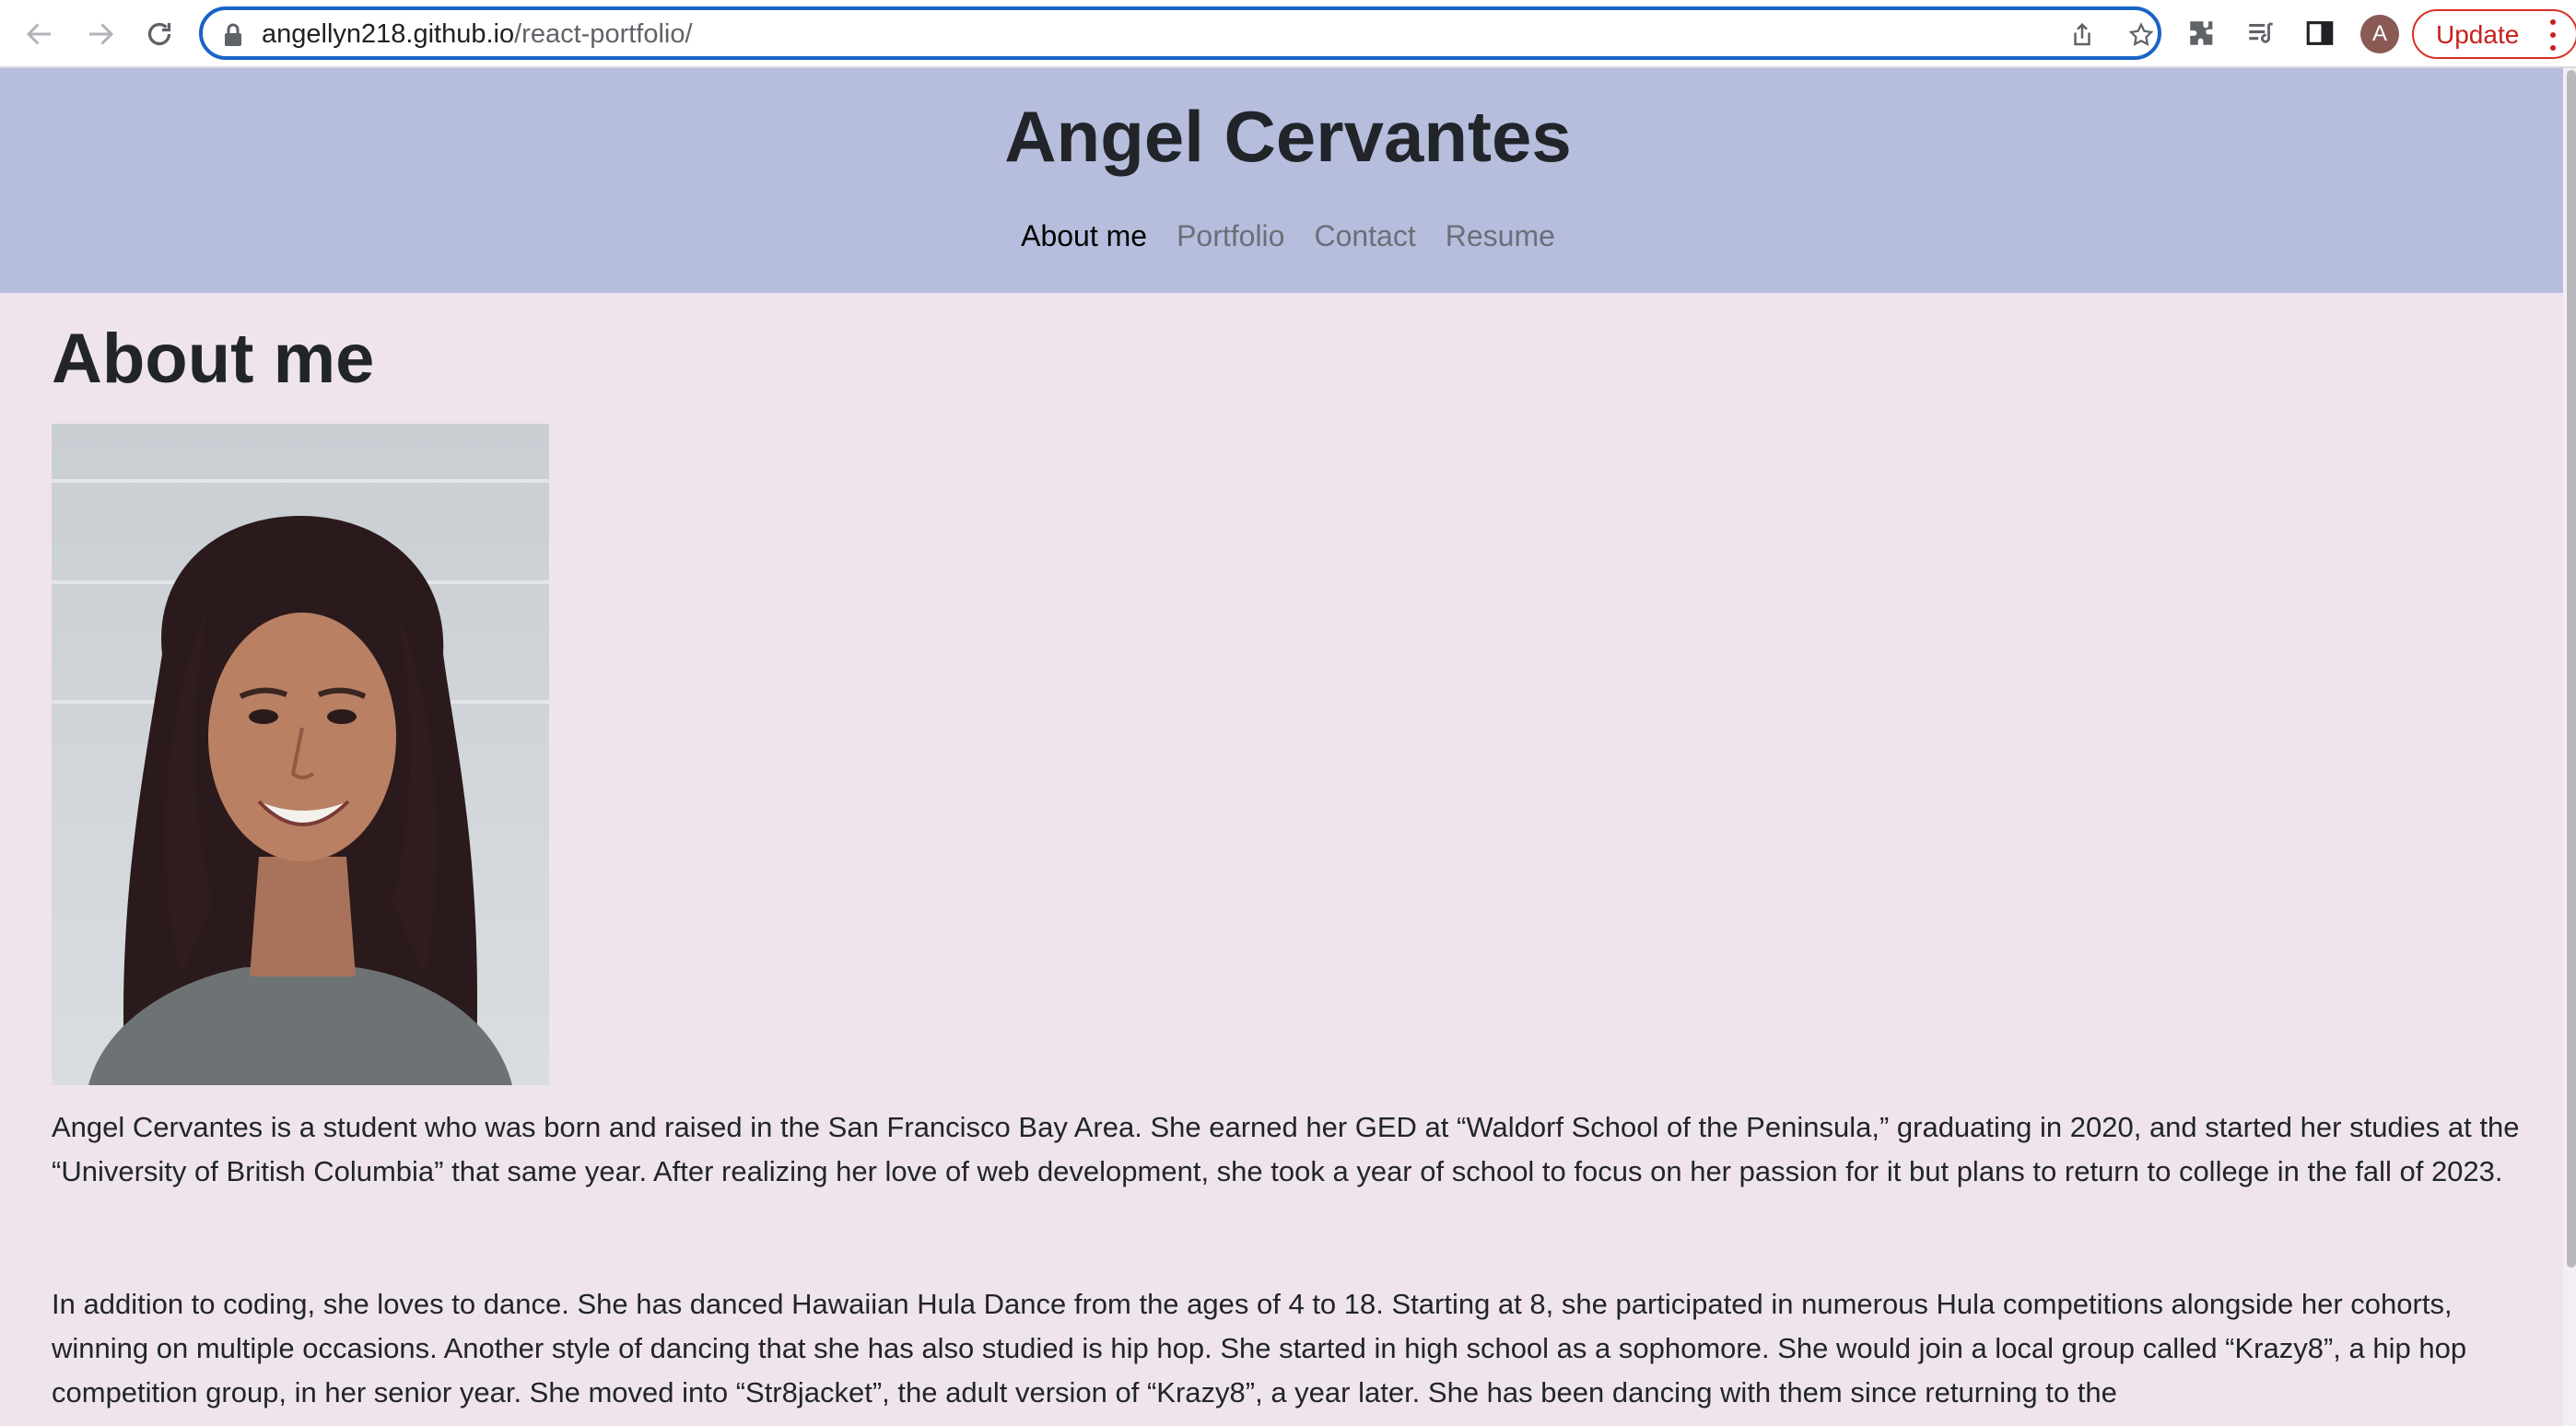  I want to click on extensions-button, so click(2202, 33).